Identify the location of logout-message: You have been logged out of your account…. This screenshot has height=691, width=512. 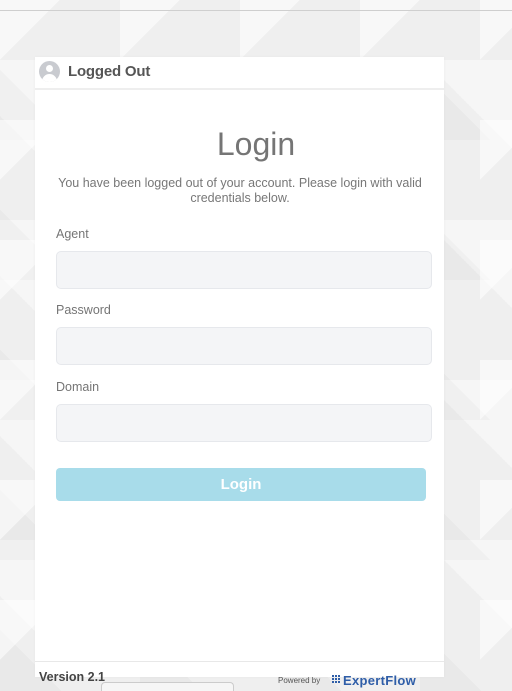
(240, 190).